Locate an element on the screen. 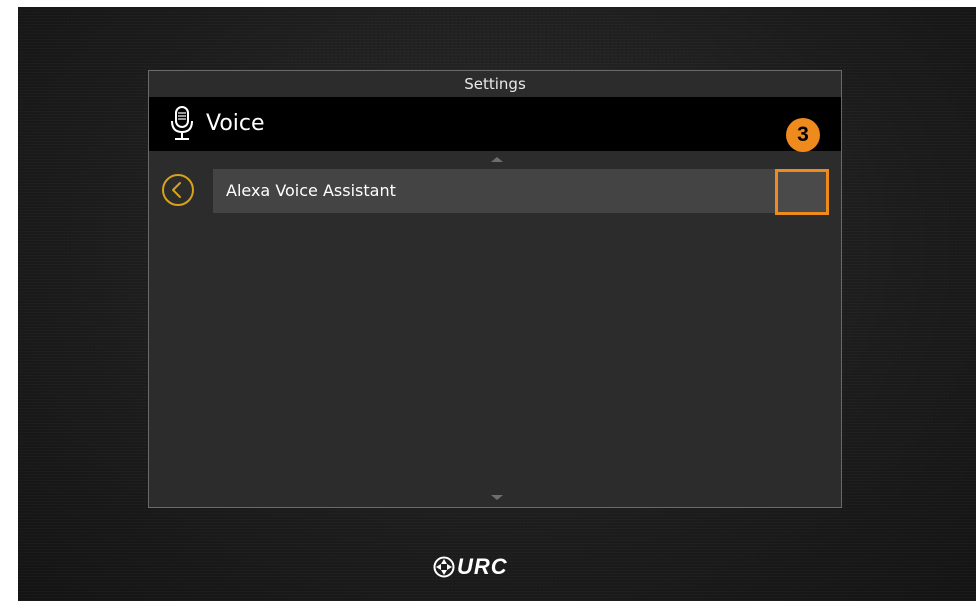  microphone-icon is located at coordinates (182, 124).